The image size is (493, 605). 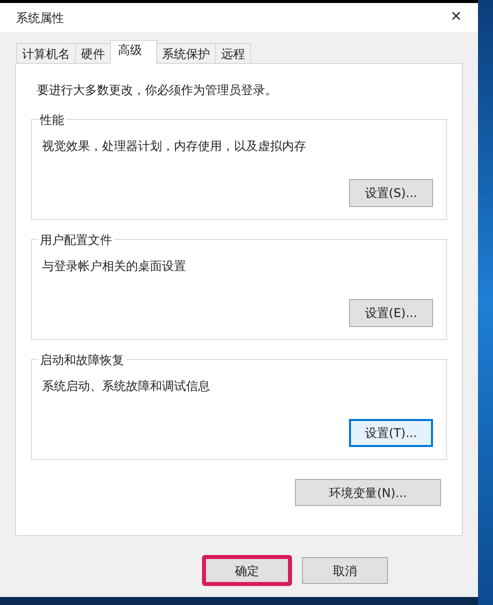 What do you see at coordinates (40, 18) in the screenshot?
I see `window-title: 系统属性` at bounding box center [40, 18].